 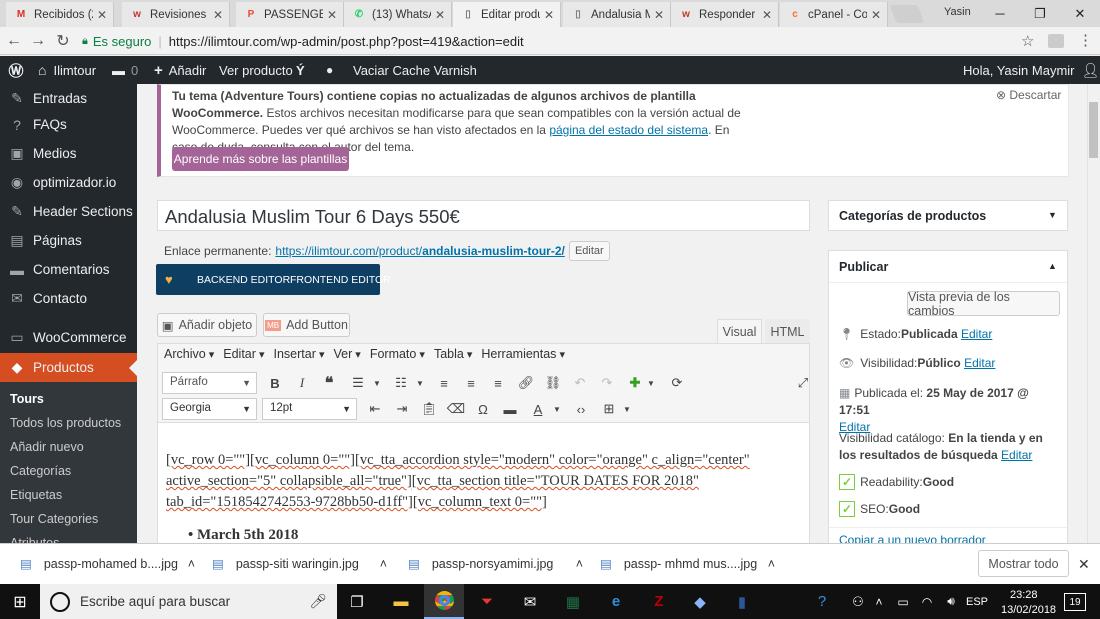 I want to click on menu-dots-icon: ⋮, so click(x=1085, y=40).